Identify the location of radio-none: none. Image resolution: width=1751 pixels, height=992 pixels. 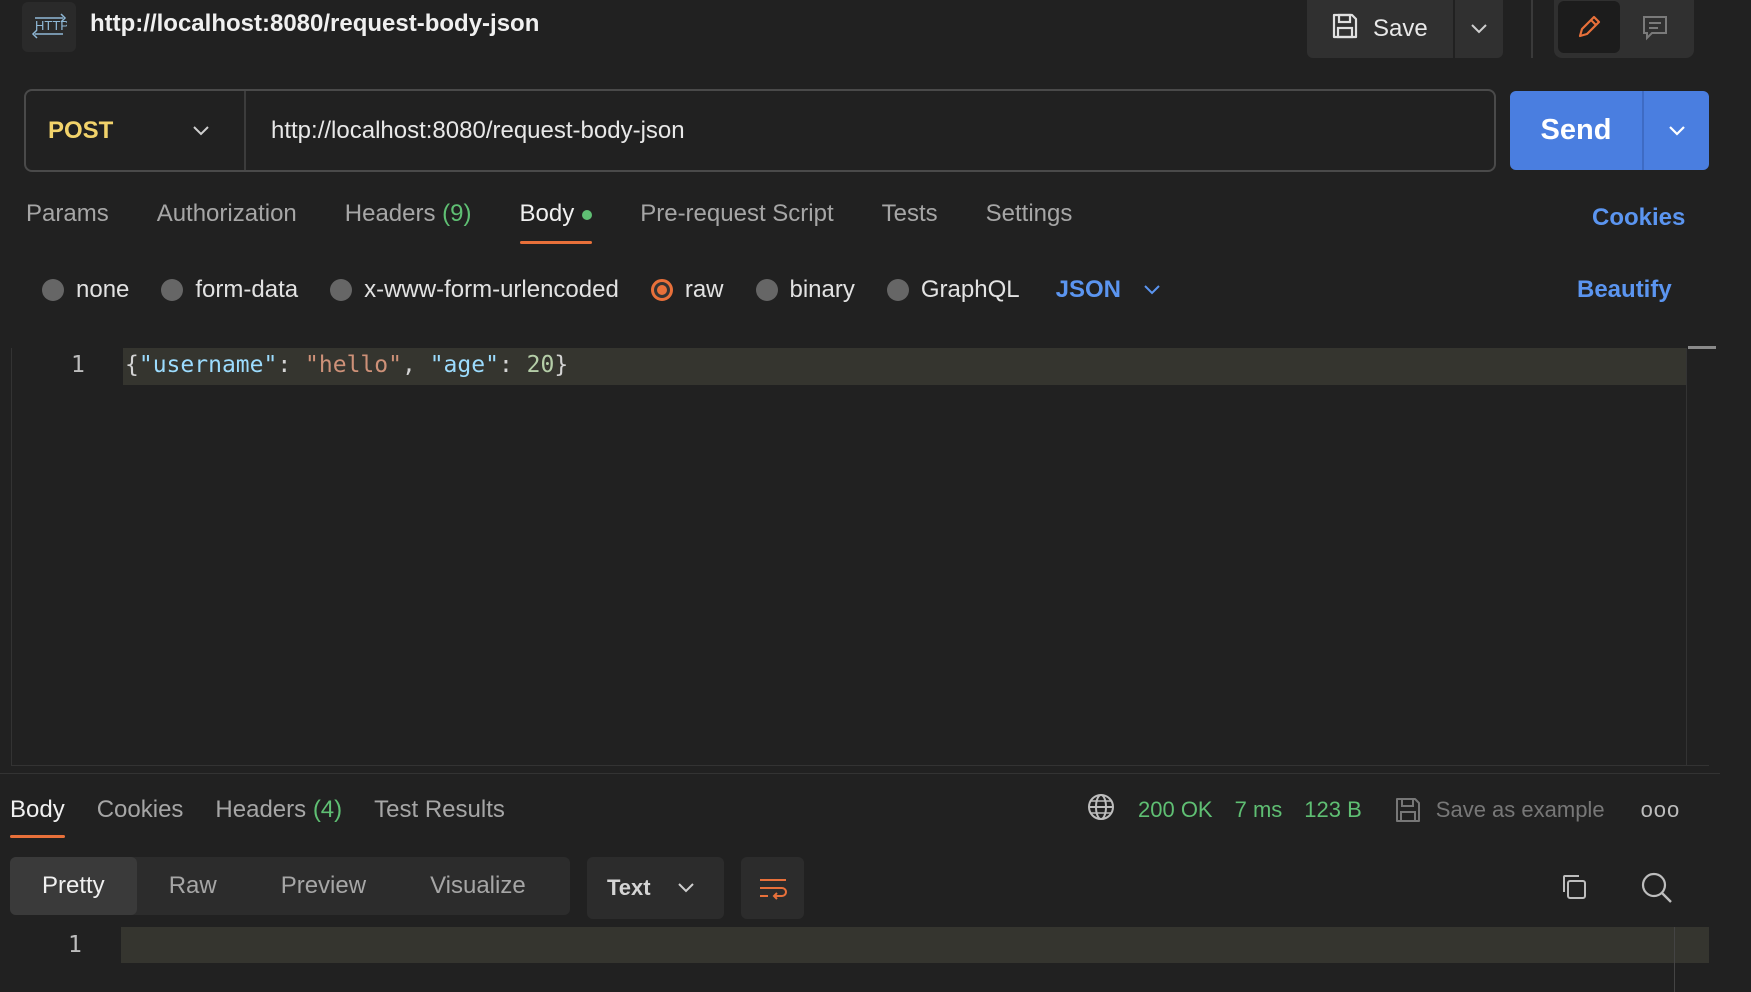
(85, 290).